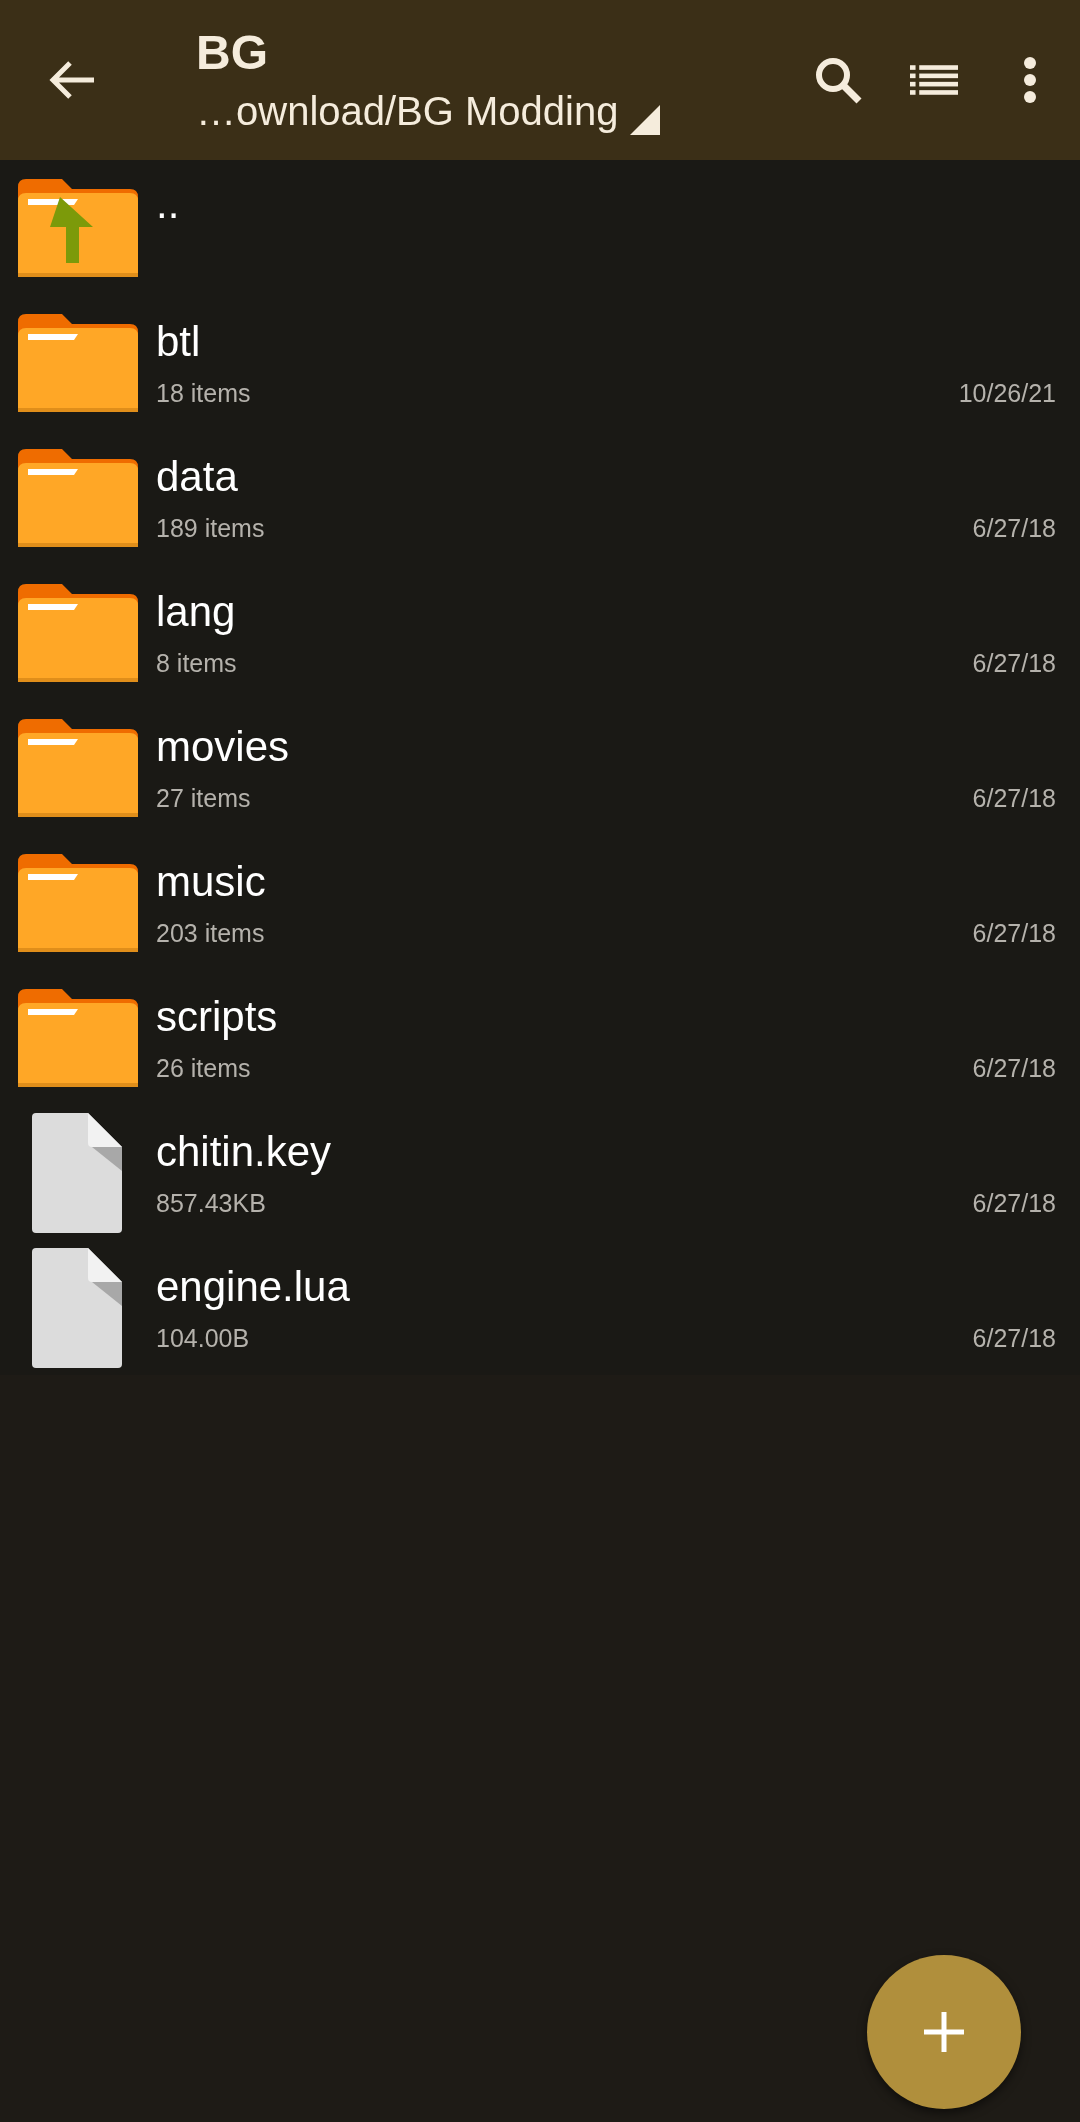 The width and height of the screenshot is (1080, 2122). Describe the element at coordinates (645, 120) in the screenshot. I see `dropdown-icon` at that location.